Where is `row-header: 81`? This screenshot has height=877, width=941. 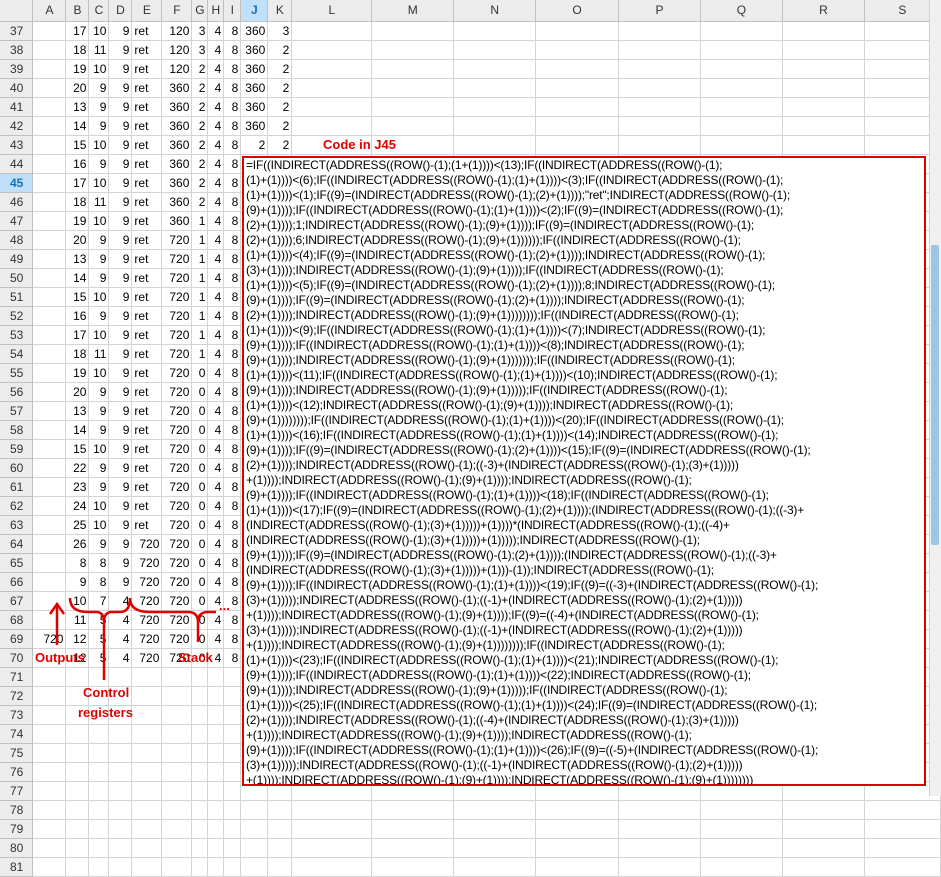
row-header: 81 is located at coordinates (17, 867).